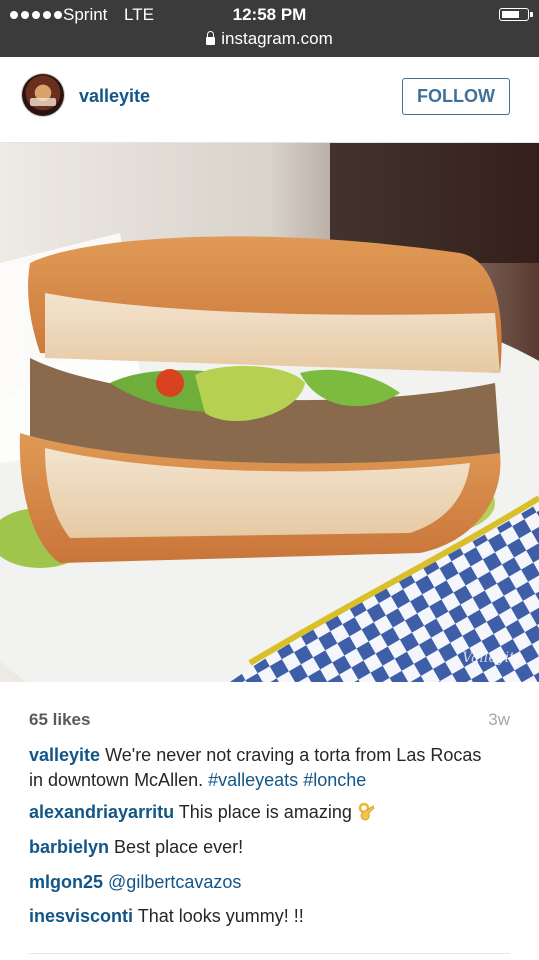 The image size is (539, 960). I want to click on divider, so click(269, 953).